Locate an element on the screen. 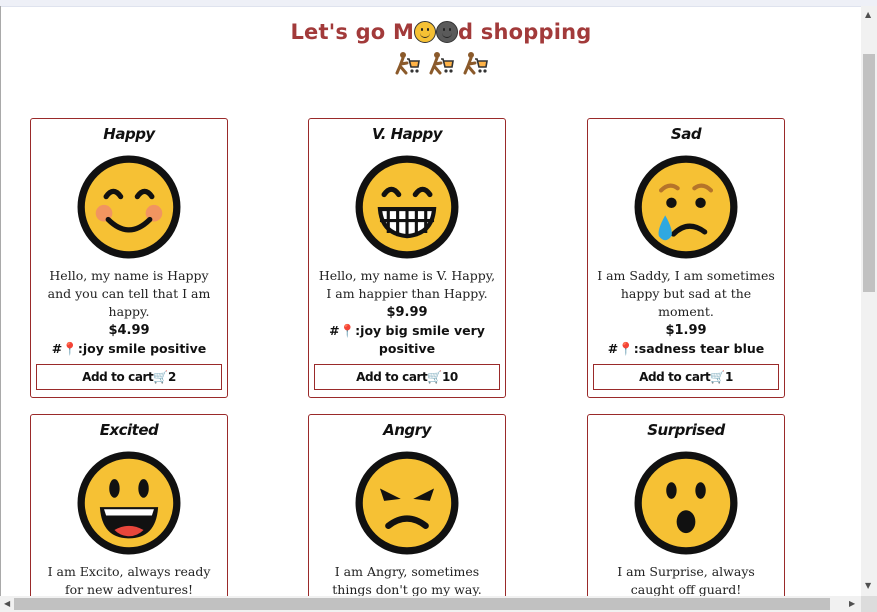 Image resolution: width=877 pixels, height=612 pixels. product-price: $9.99 is located at coordinates (407, 312).